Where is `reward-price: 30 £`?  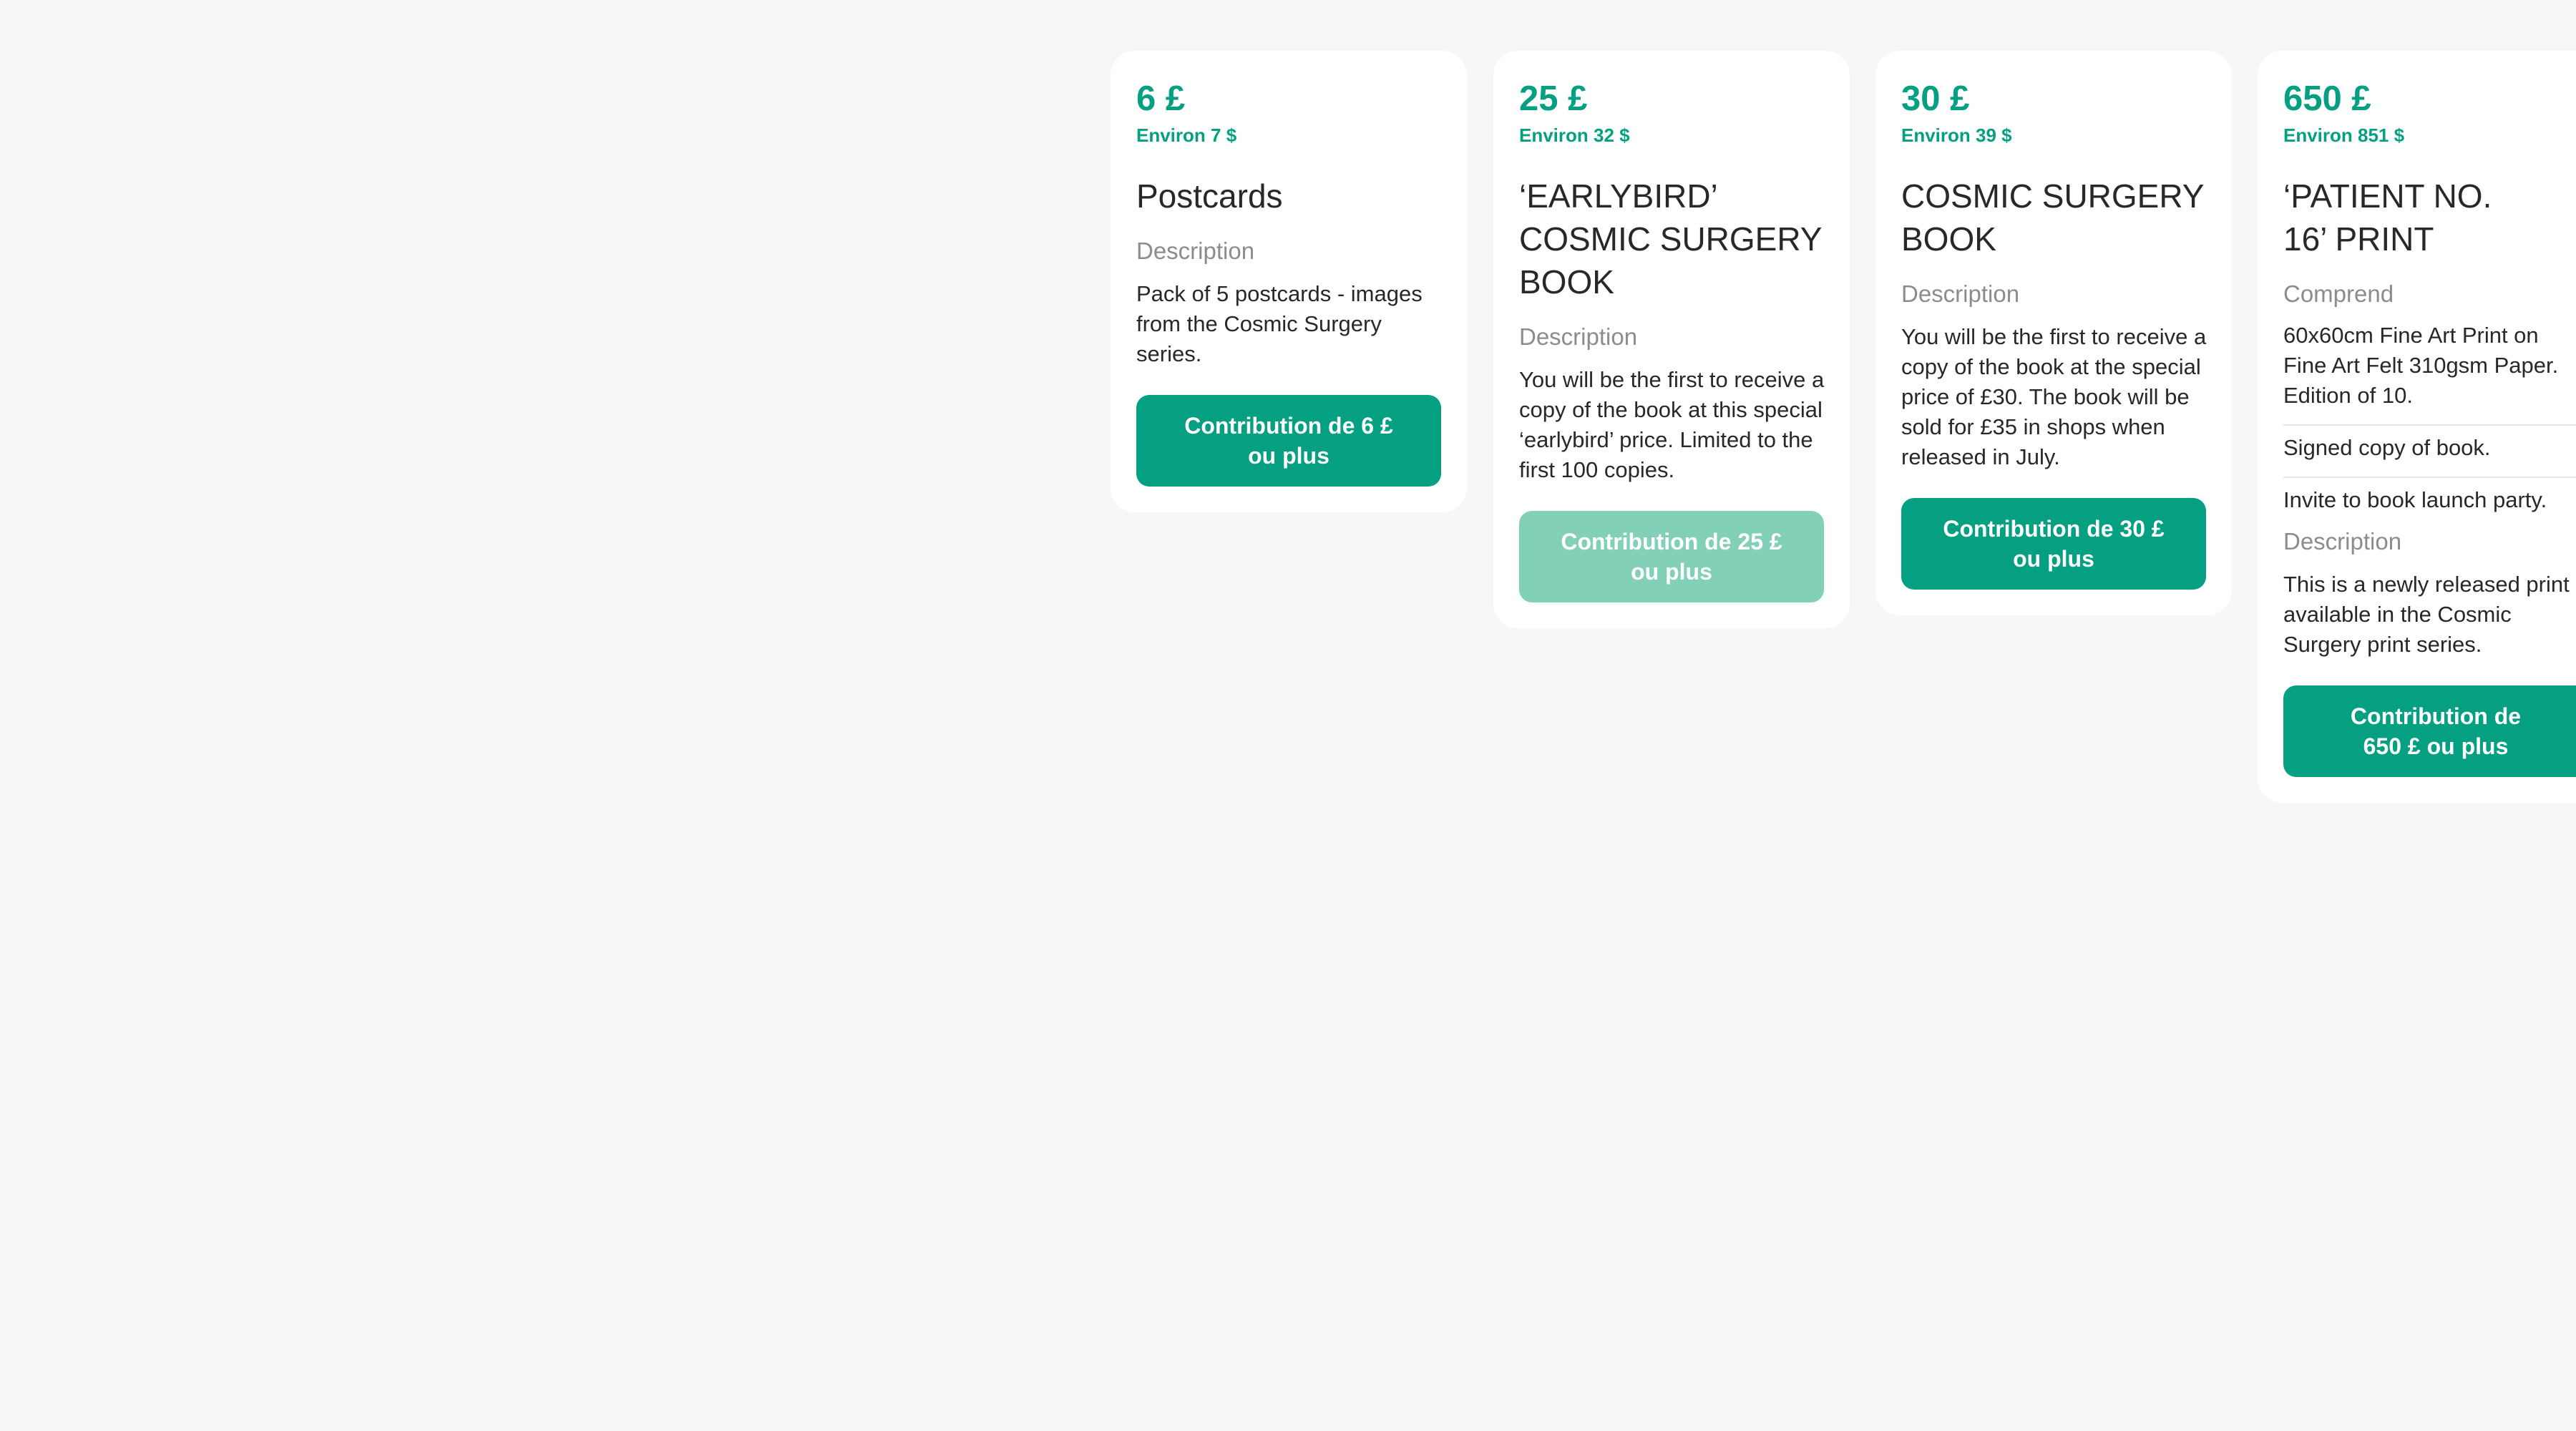
reward-price: 30 £ is located at coordinates (1936, 99).